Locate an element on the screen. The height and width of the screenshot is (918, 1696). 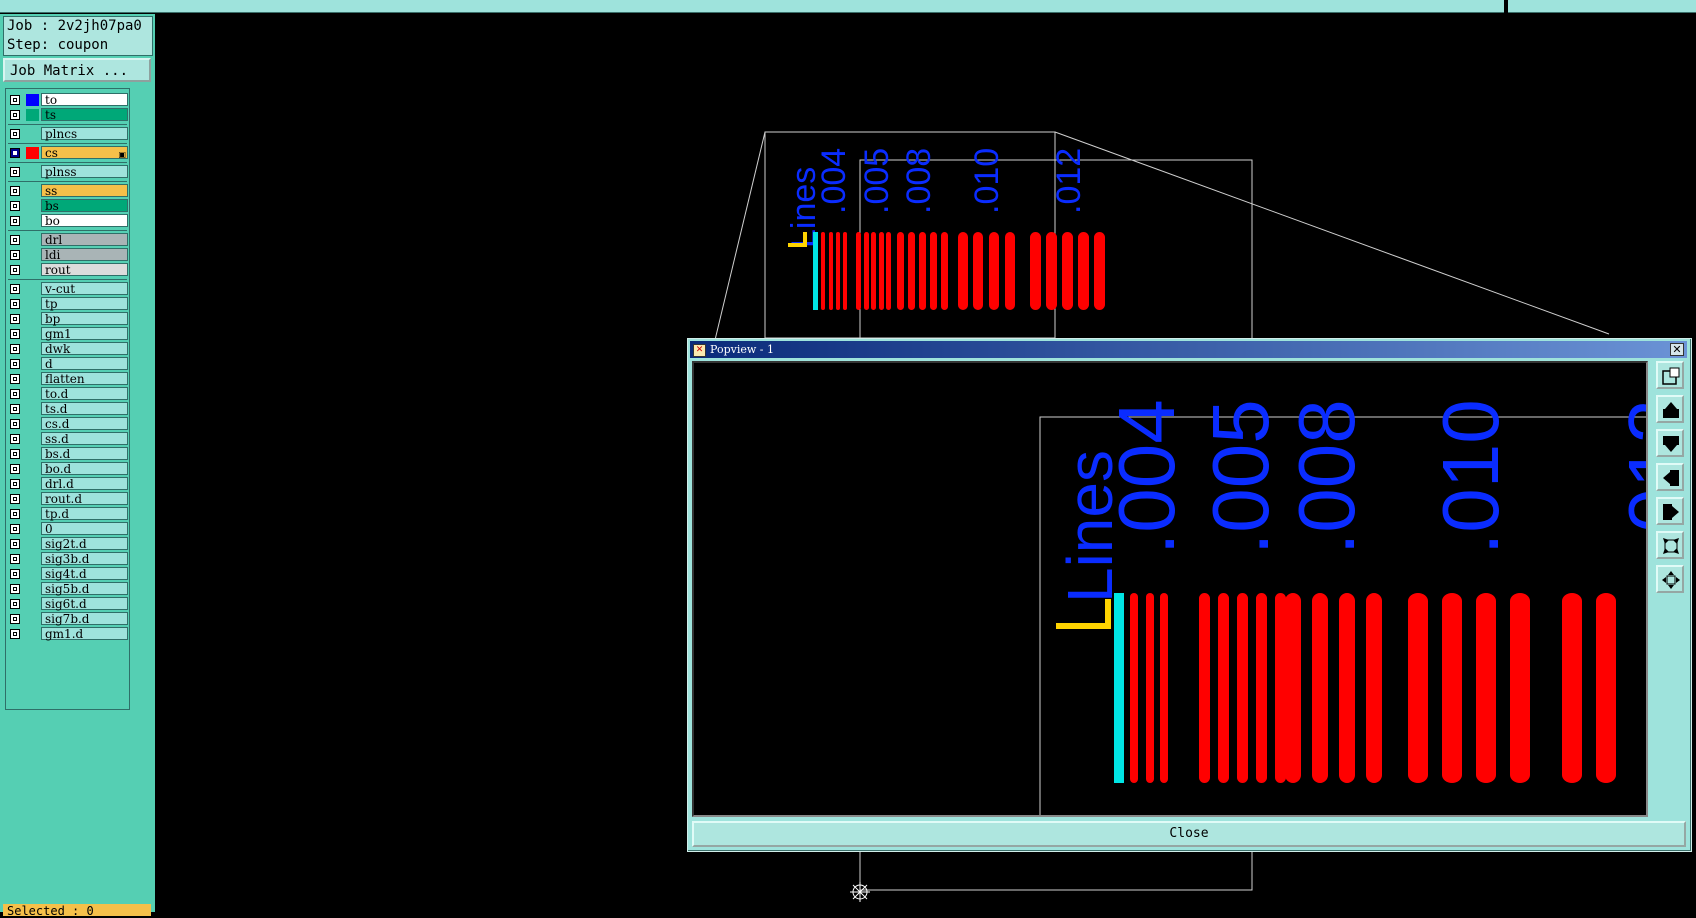
layer-row-drl.d: drl.d is located at coordinates (67, 484).